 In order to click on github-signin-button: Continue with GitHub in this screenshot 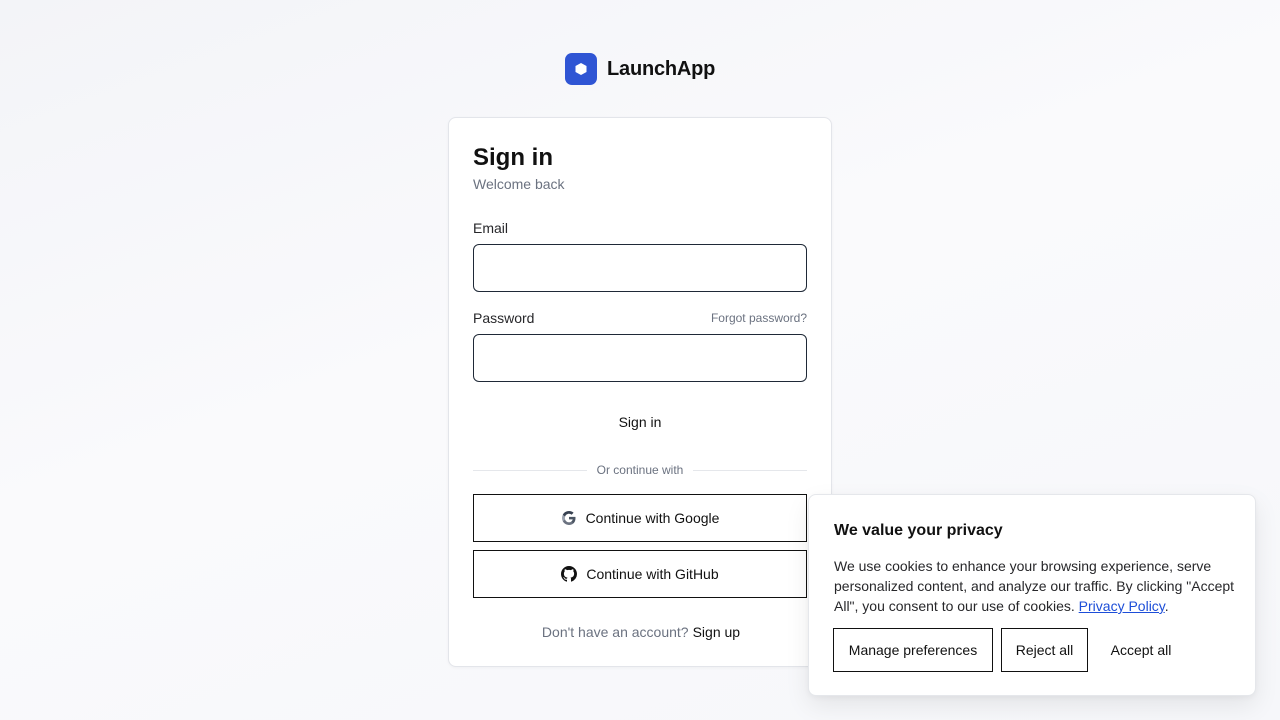, I will do `click(640, 574)`.